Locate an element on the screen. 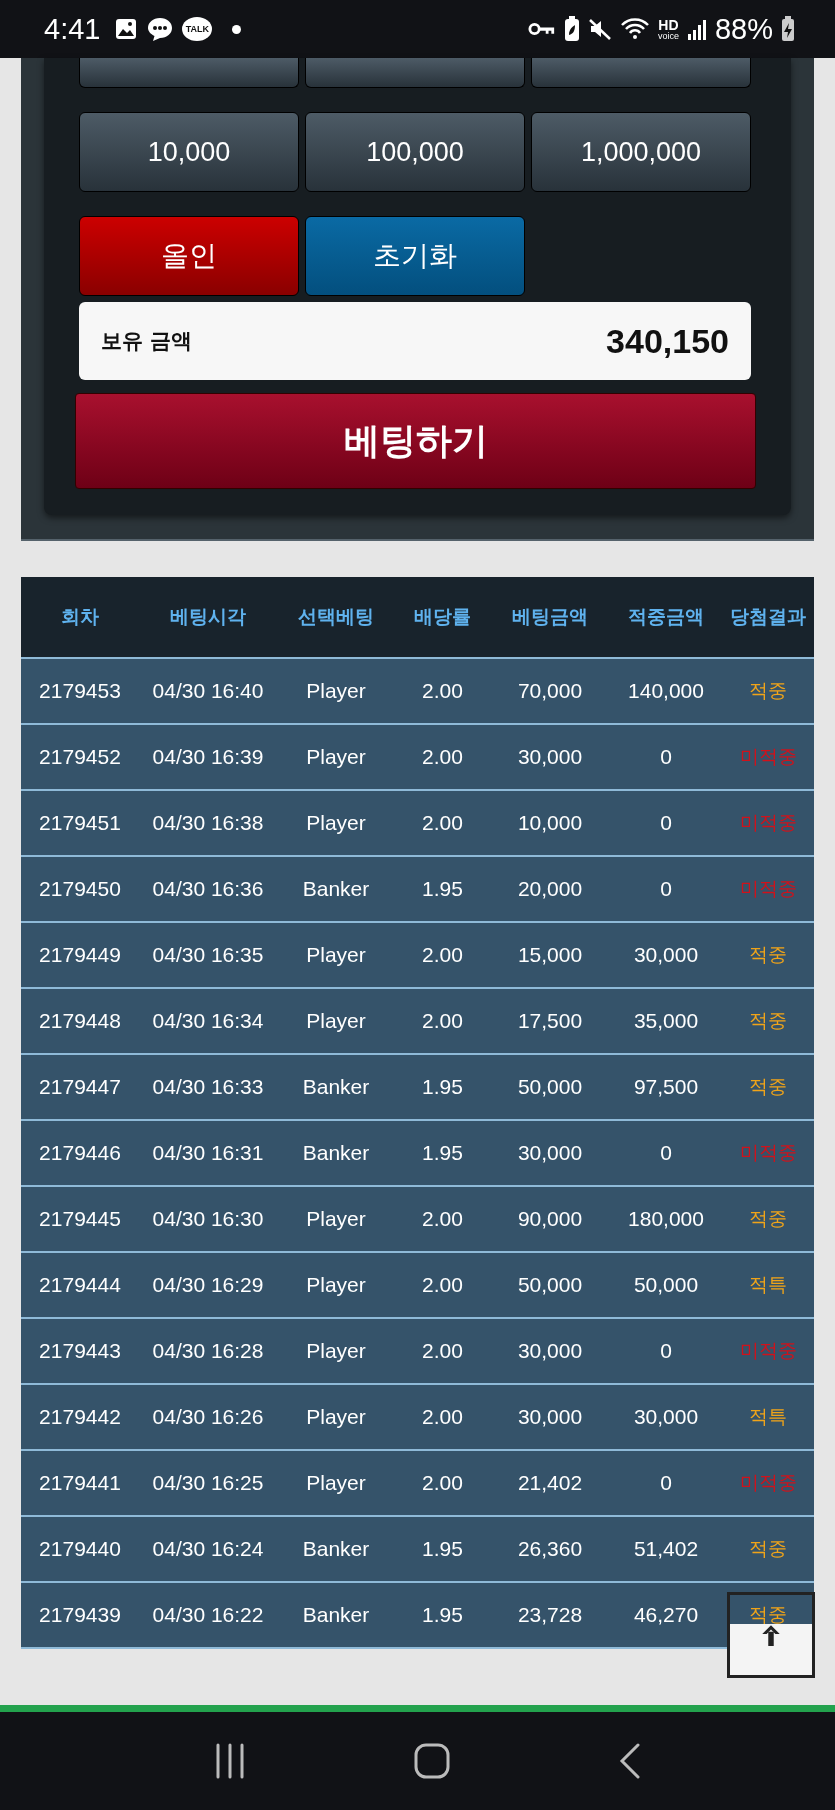 The height and width of the screenshot is (1810, 835). column-header: 회차 is located at coordinates (80, 616).